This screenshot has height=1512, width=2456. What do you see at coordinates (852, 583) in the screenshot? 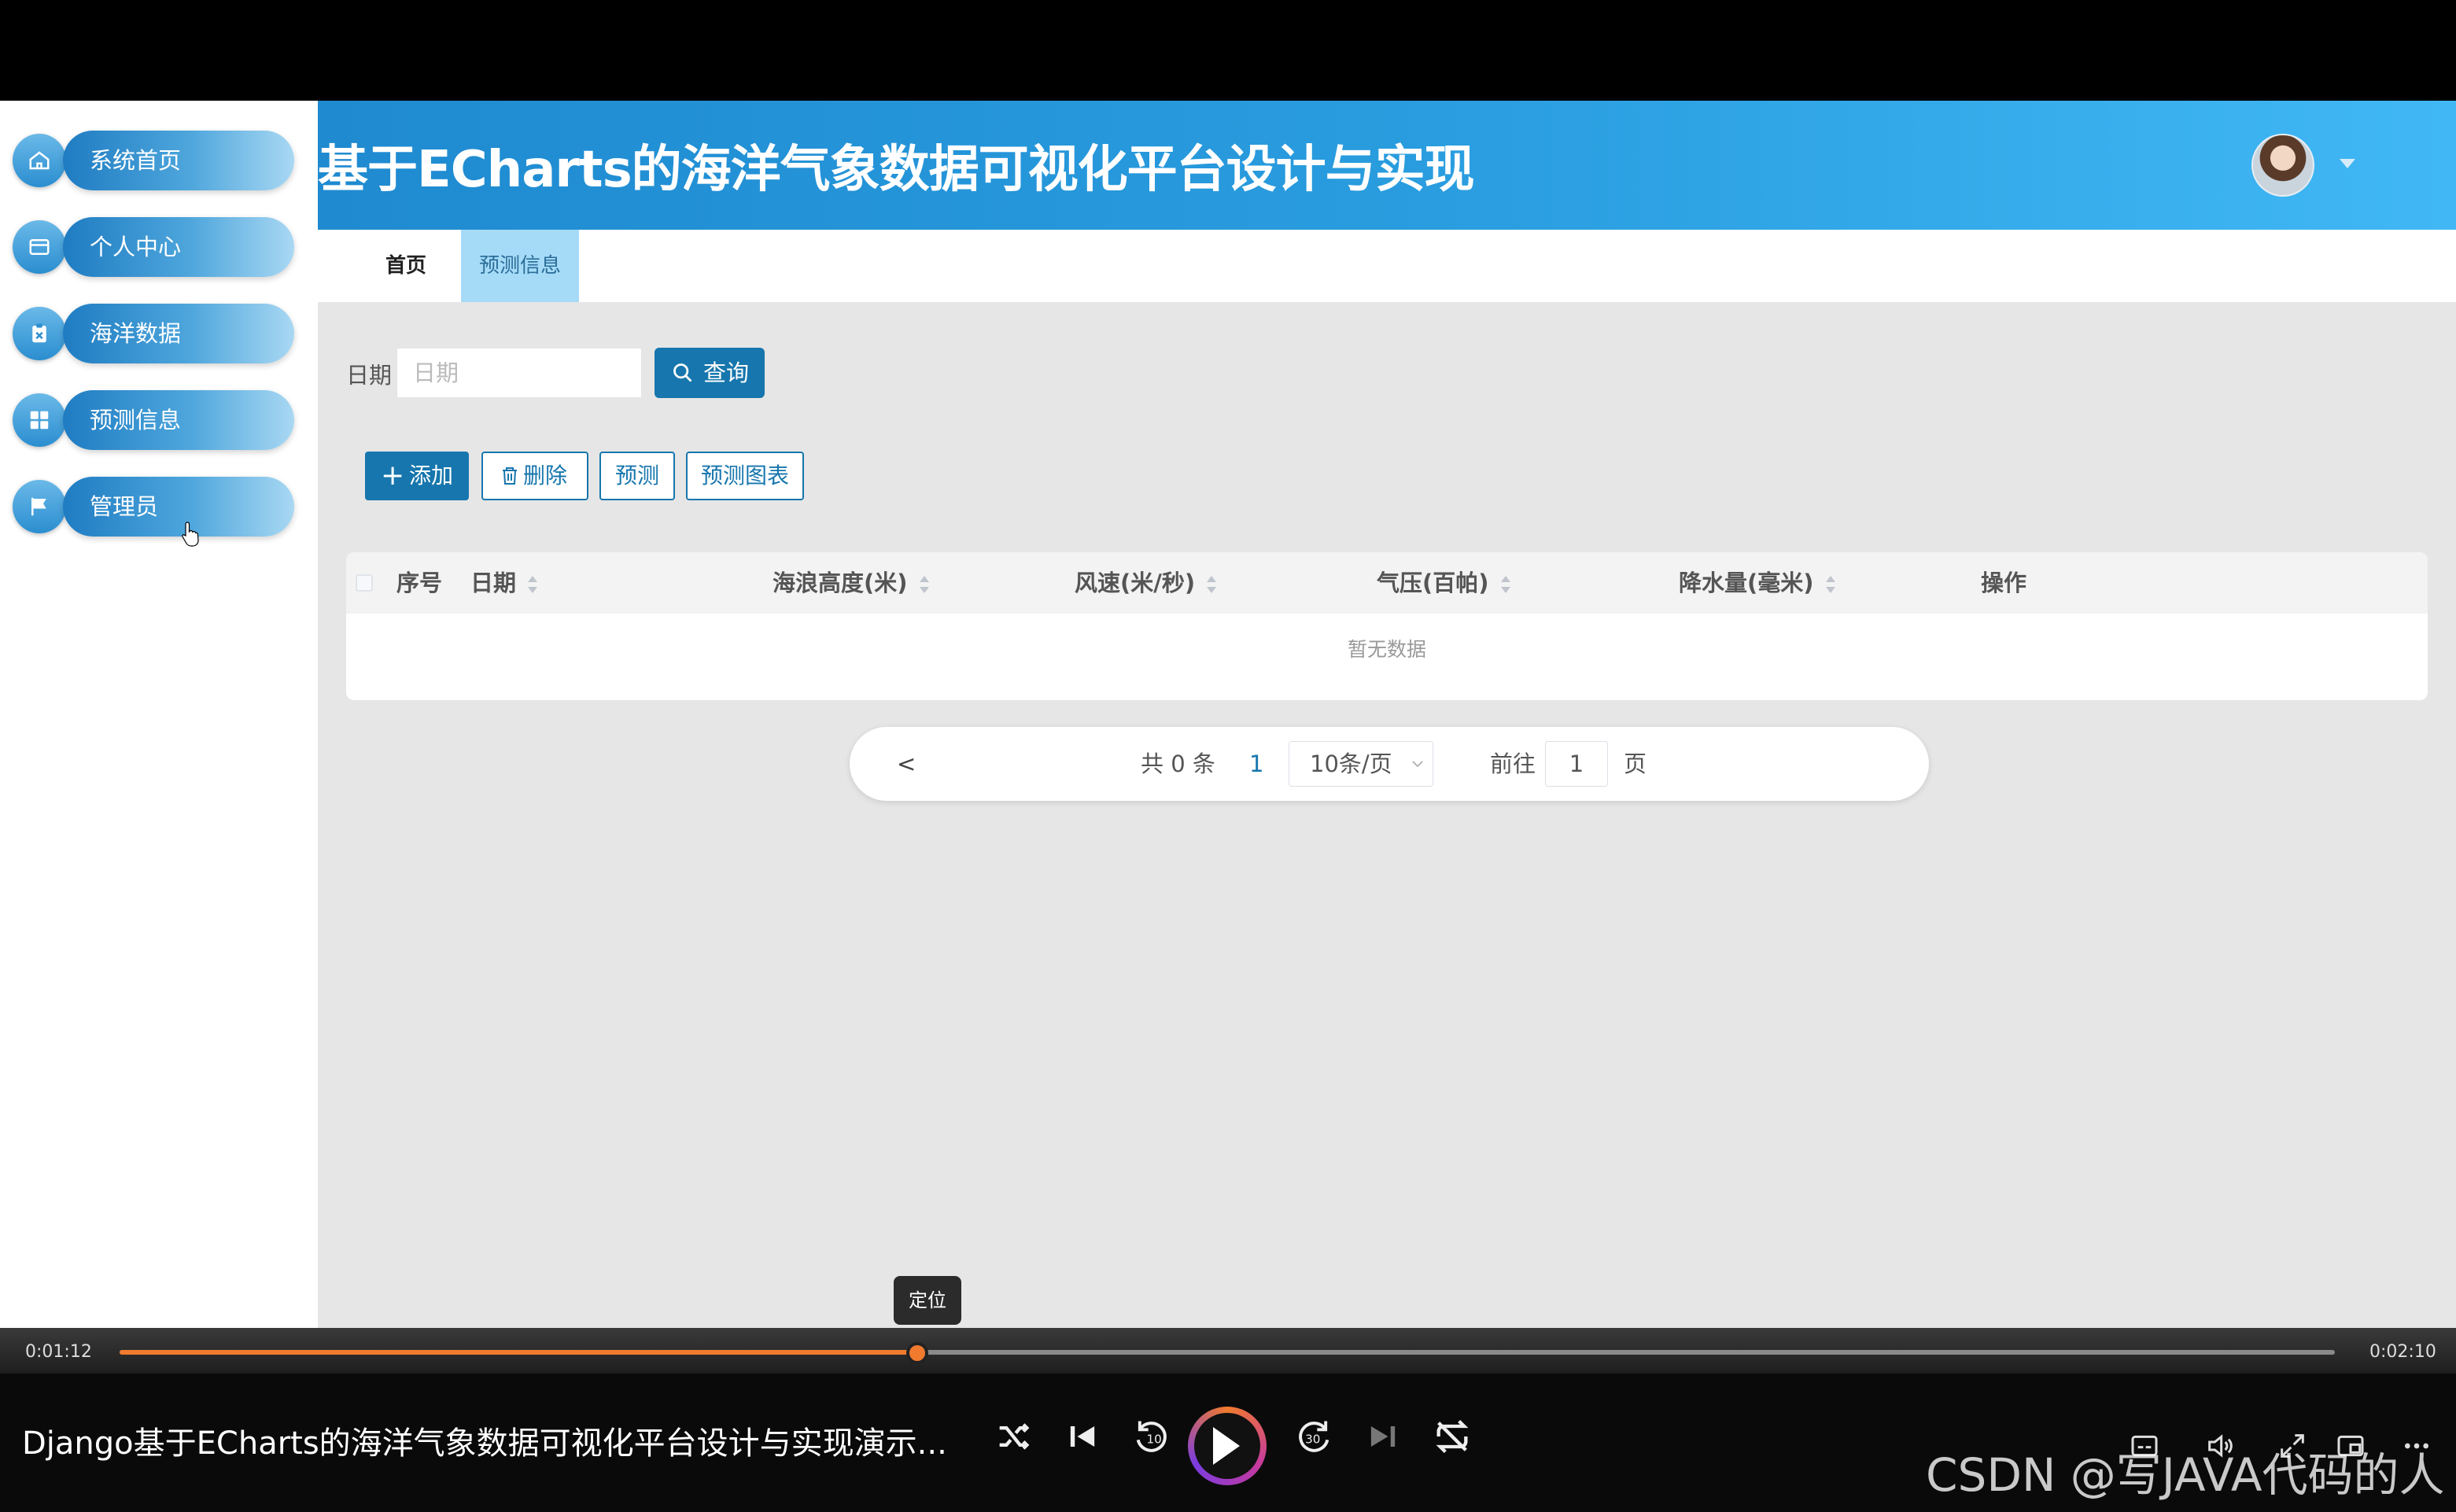
I see `column-header-wave-height: 海浪高度(米)` at bounding box center [852, 583].